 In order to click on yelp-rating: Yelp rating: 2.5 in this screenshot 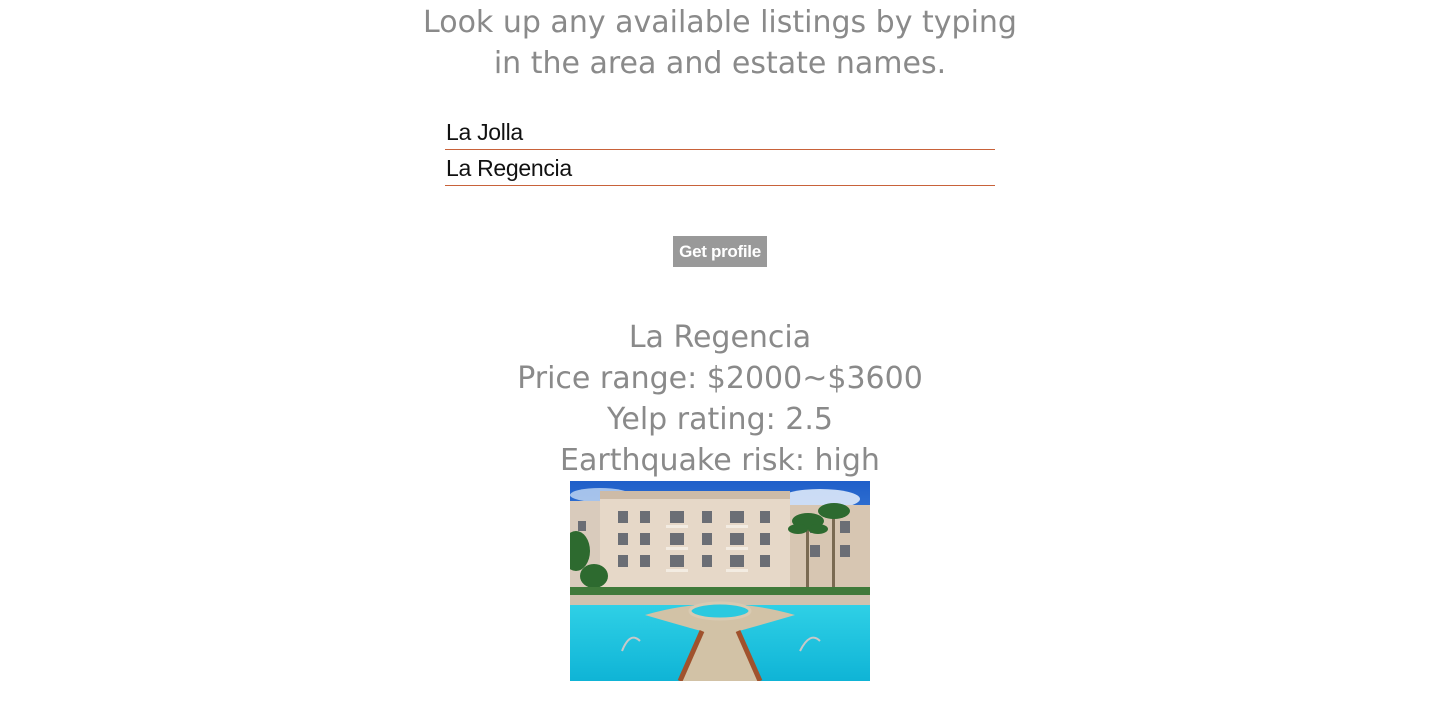, I will do `click(720, 419)`.